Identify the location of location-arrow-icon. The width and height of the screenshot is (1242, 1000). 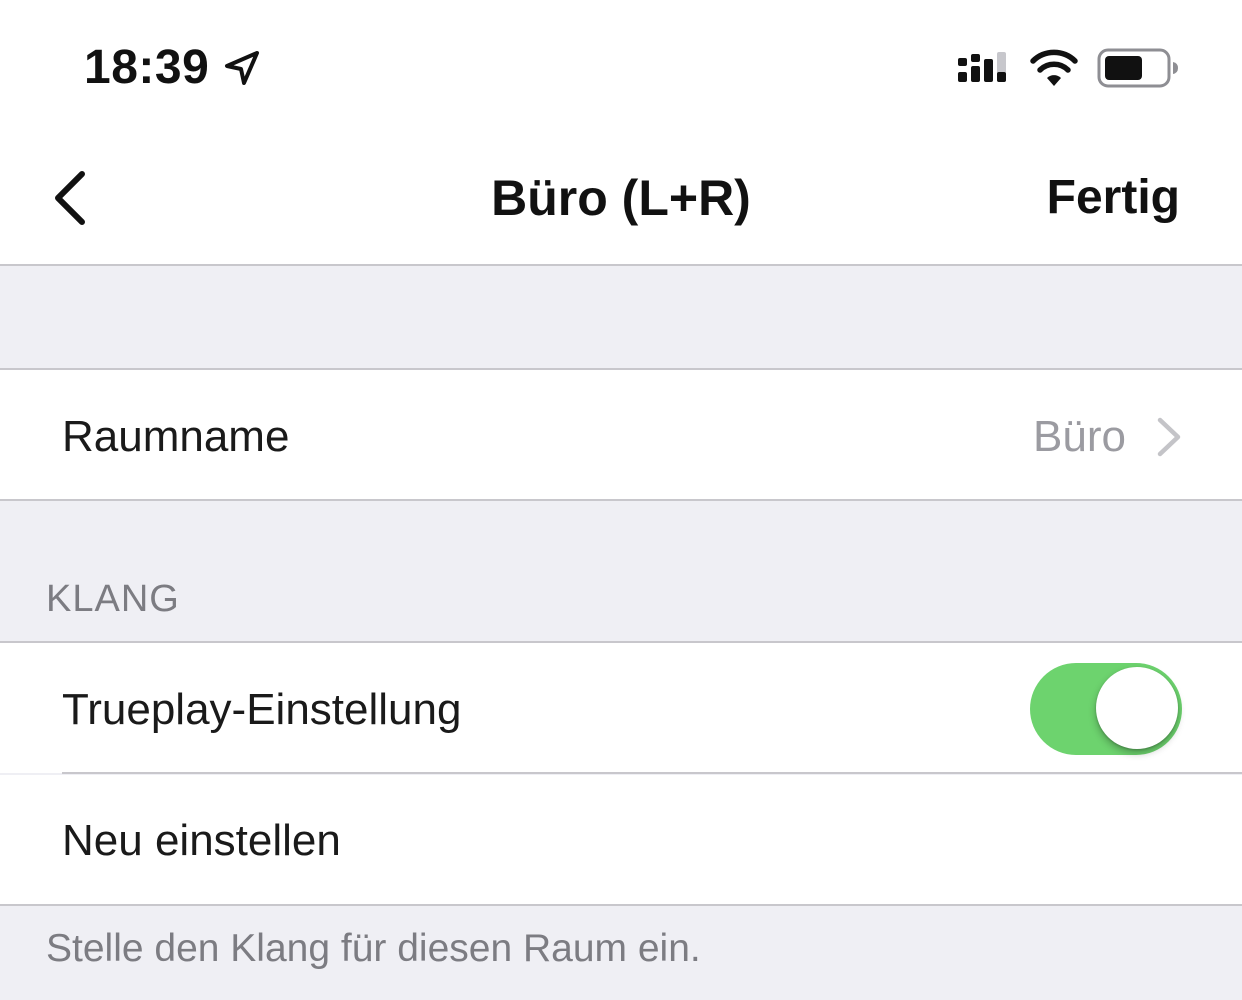
(242, 68).